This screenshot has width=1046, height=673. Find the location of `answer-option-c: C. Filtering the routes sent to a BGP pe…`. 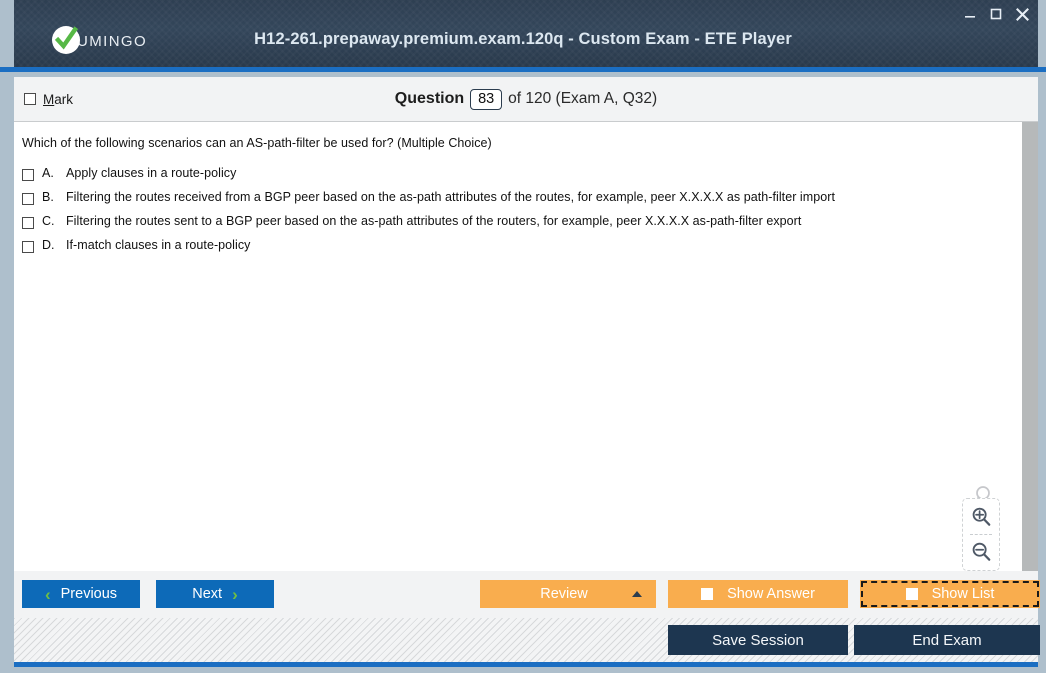

answer-option-c: C. Filtering the routes sent to a BGP pe… is located at coordinates (520, 226).